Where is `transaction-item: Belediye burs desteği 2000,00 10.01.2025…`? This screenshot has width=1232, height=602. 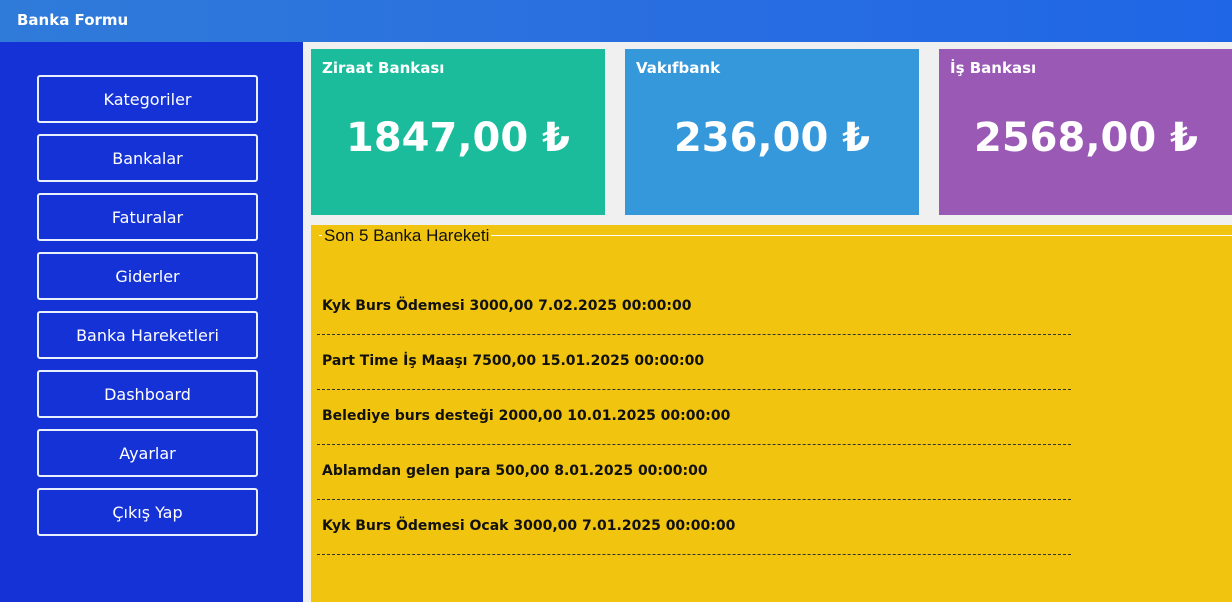
transaction-item: Belediye burs desteği 2000,00 10.01.2025… is located at coordinates (526, 416).